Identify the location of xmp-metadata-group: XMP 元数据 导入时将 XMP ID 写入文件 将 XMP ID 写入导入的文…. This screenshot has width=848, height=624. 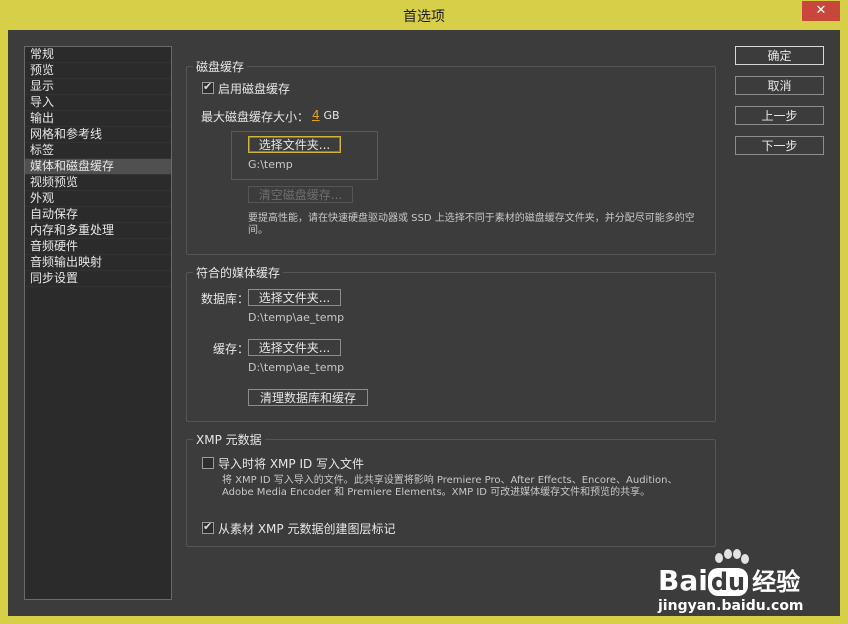
(451, 489).